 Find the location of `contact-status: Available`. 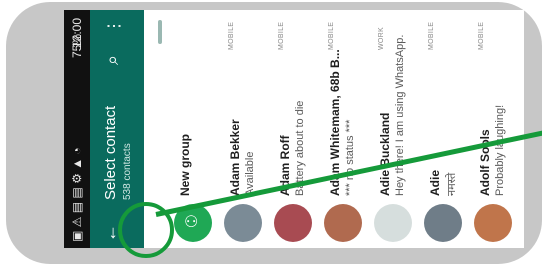

contact-status: Available is located at coordinates (250, 173).